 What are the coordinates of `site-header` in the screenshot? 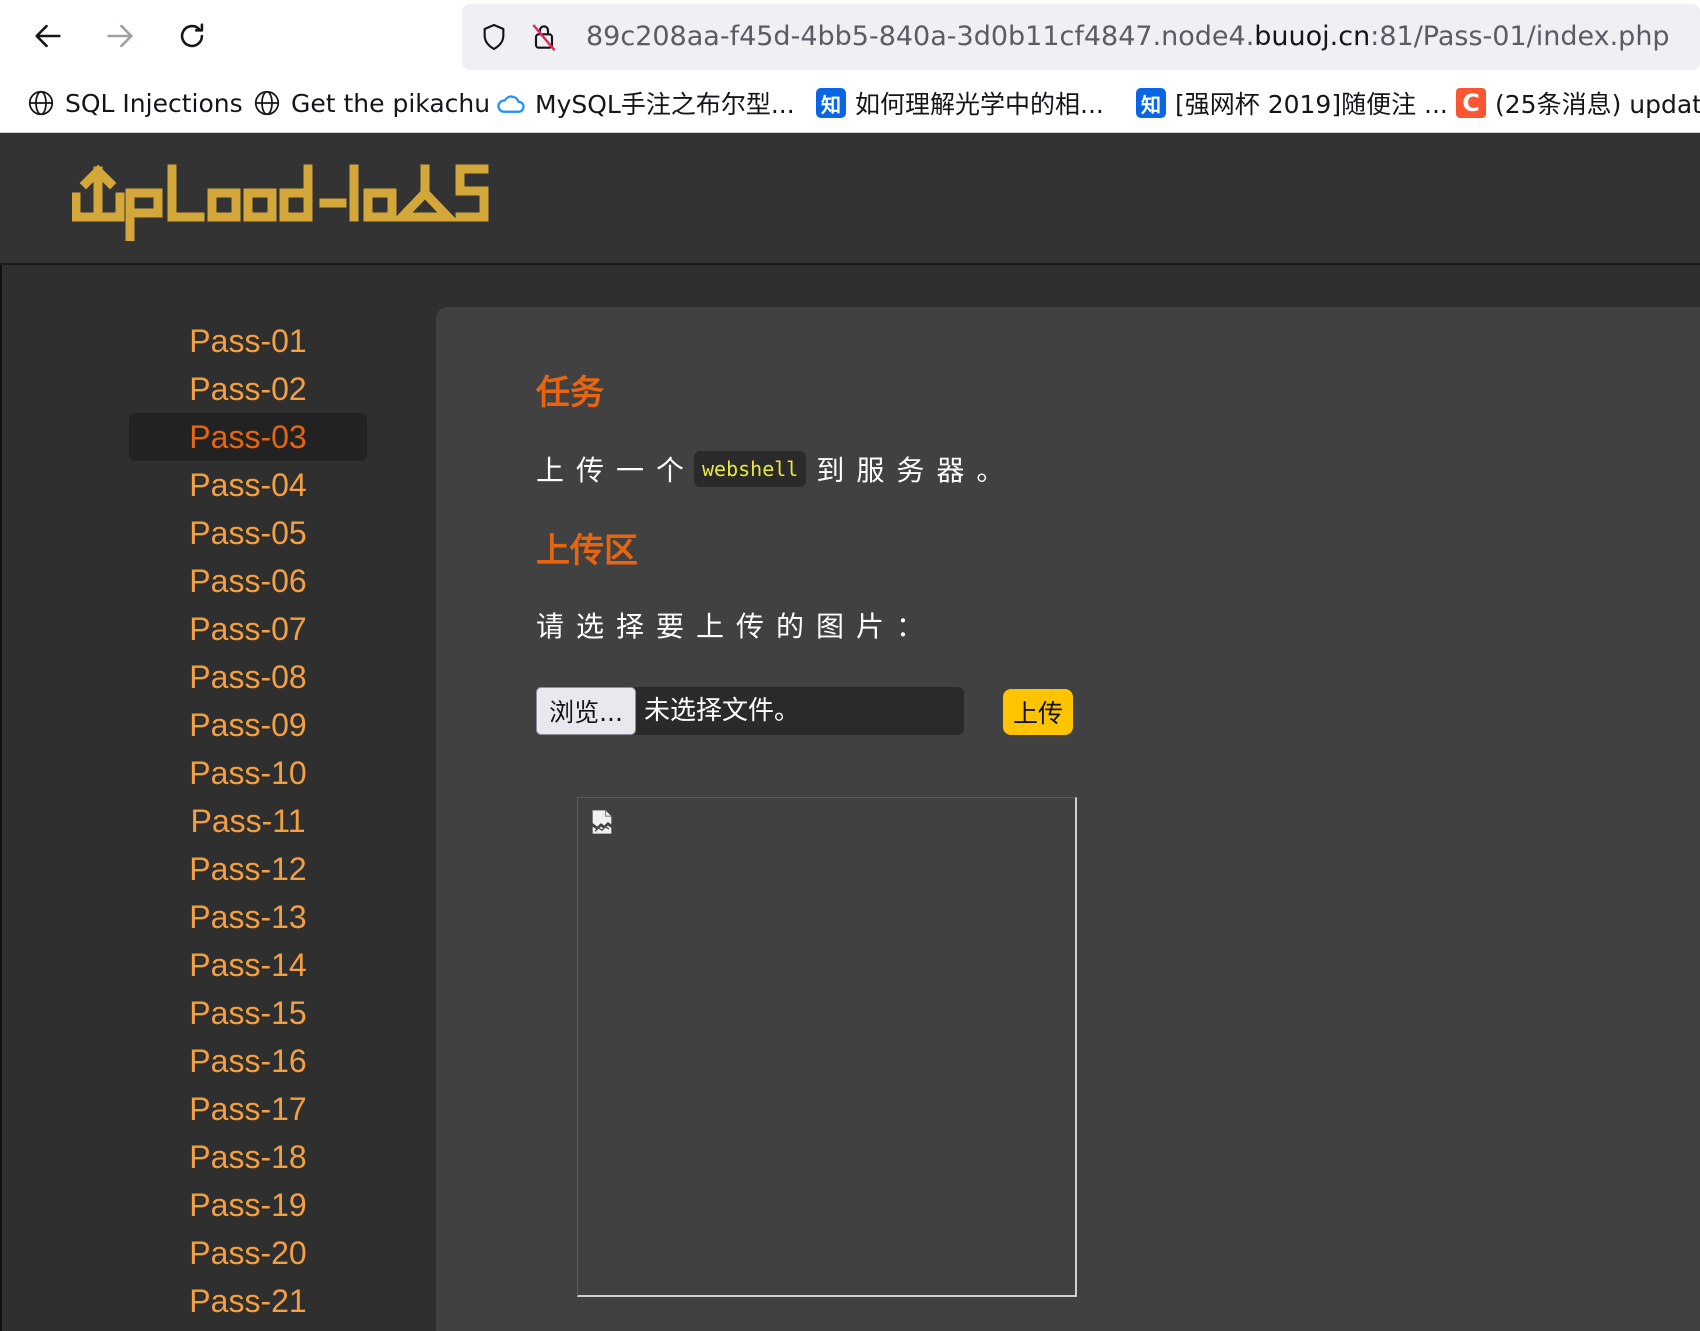 It's located at (850, 199).